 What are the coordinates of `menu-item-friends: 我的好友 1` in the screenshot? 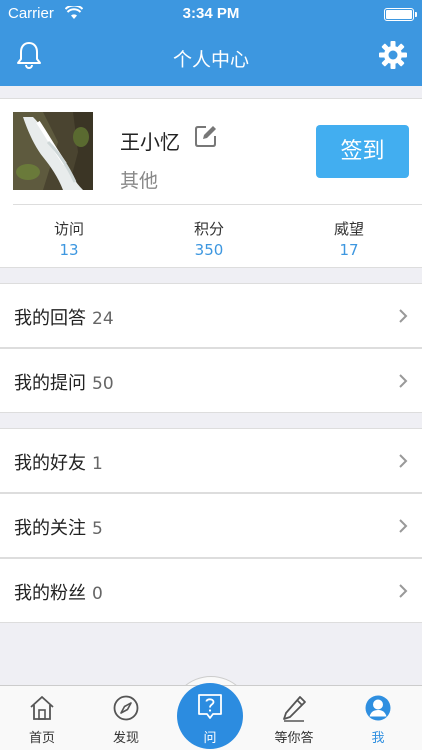 It's located at (211, 460).